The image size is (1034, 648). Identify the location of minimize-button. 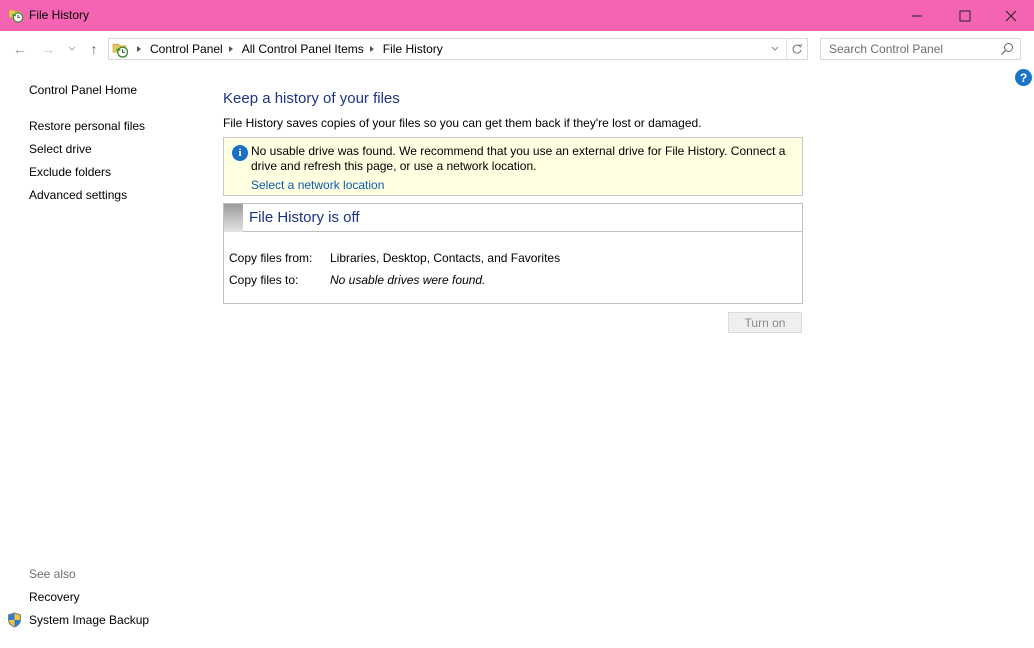
(917, 15).